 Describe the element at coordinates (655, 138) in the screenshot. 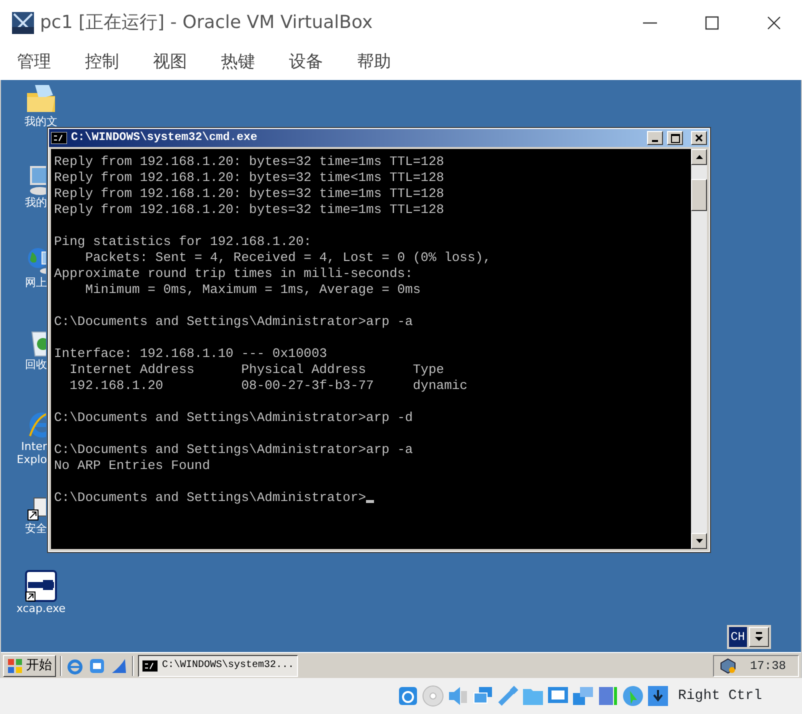

I see `minimize-button` at that location.